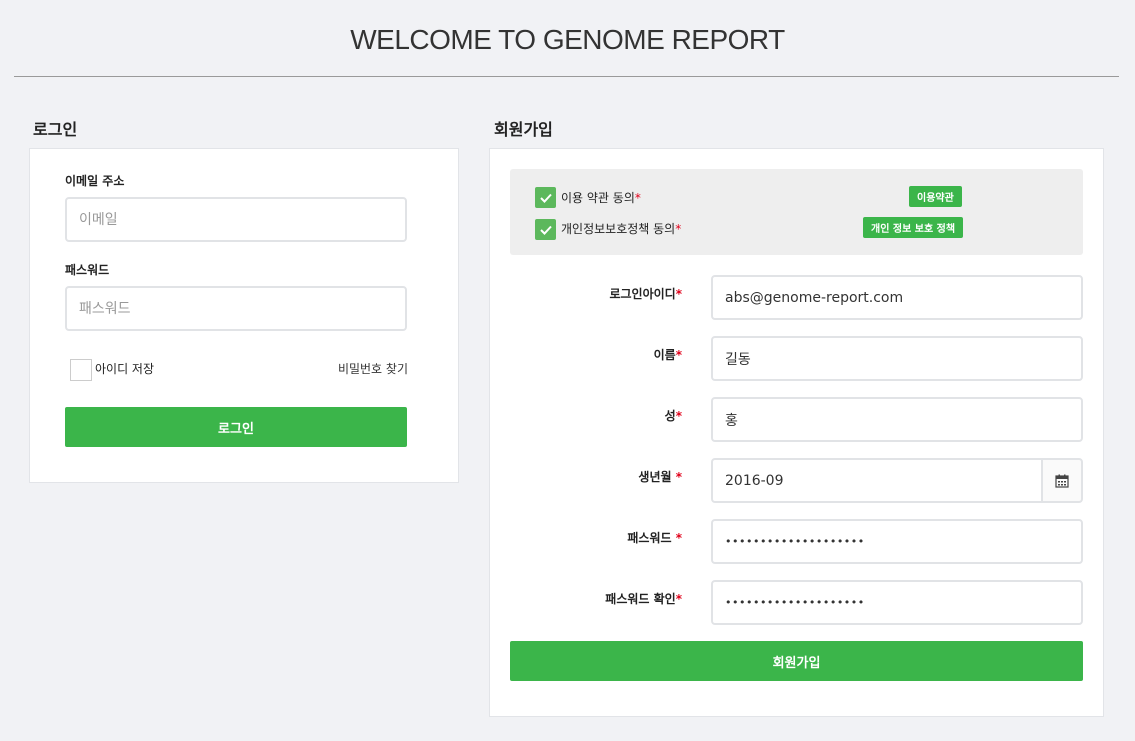  I want to click on email-label: 이메일 주소, so click(95, 181).